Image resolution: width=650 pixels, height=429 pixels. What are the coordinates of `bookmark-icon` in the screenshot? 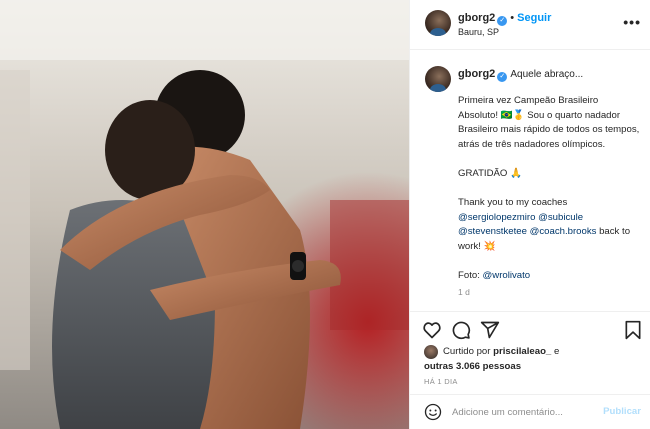 It's located at (633, 330).